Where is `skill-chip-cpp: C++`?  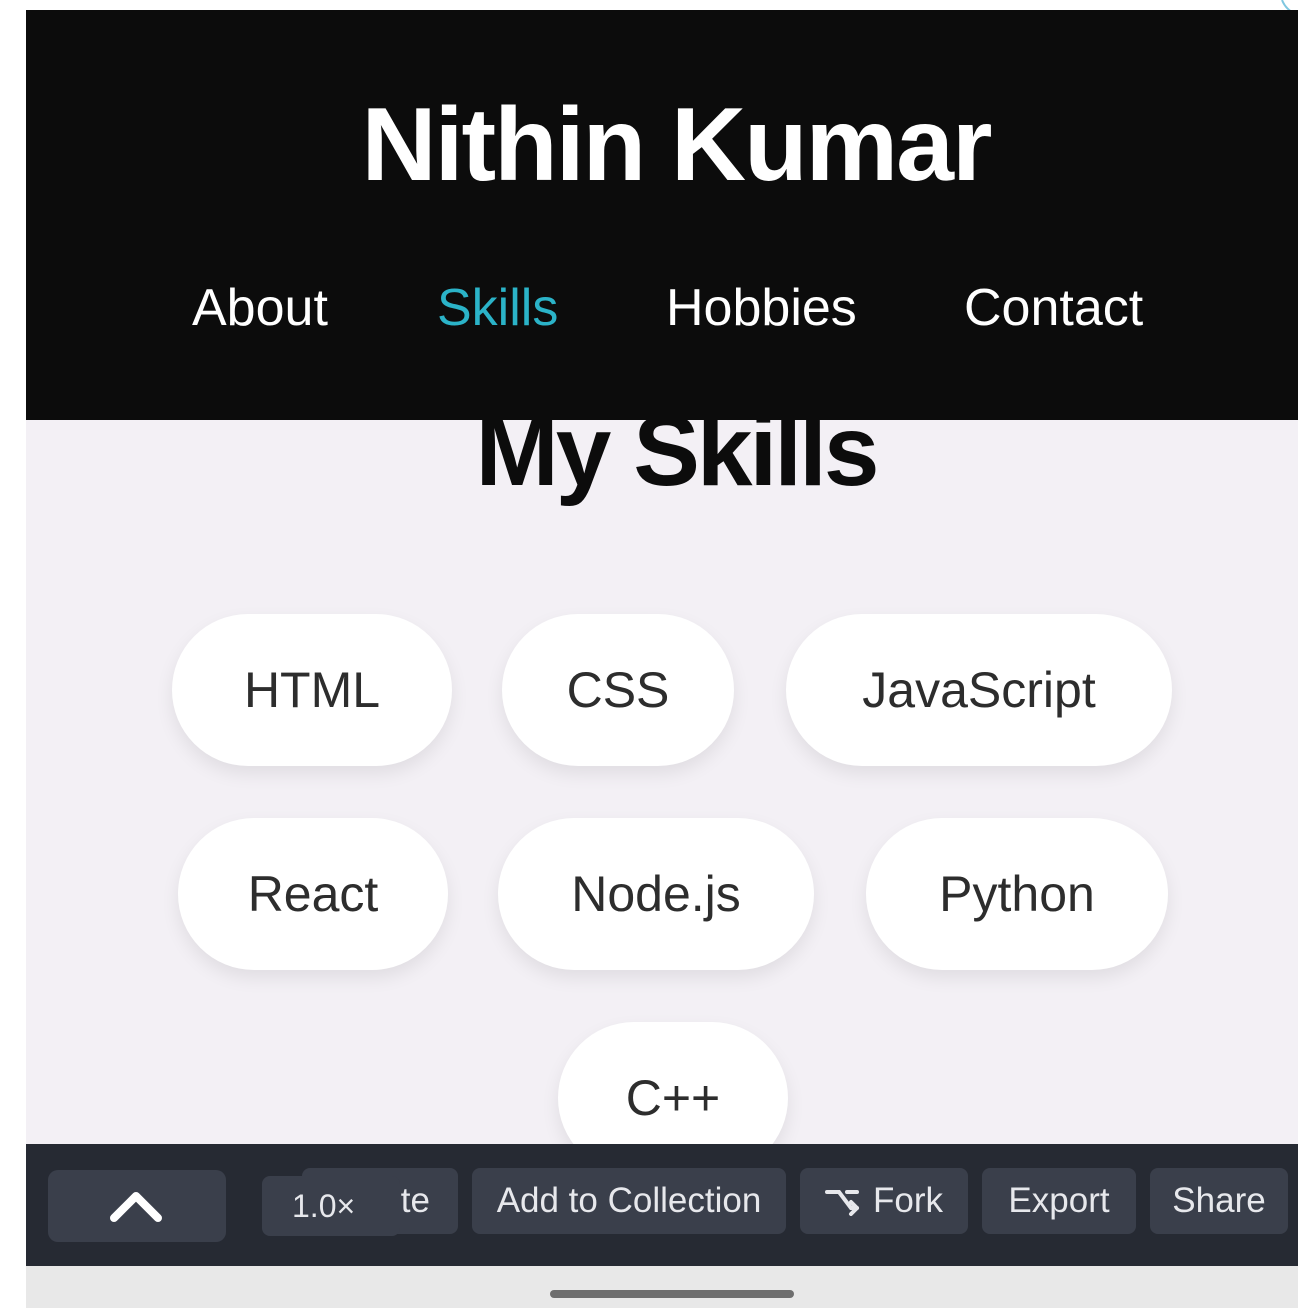
skill-chip-cpp: C++ is located at coordinates (673, 1086).